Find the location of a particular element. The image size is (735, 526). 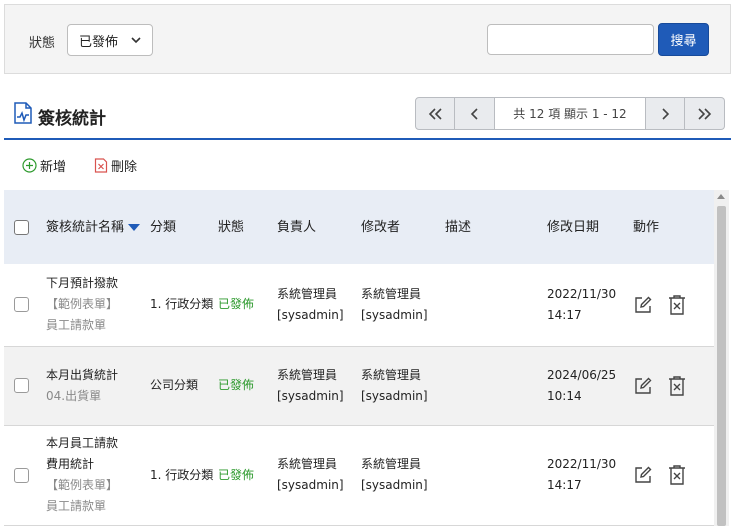

column-header-description: 描述 is located at coordinates (458, 227).